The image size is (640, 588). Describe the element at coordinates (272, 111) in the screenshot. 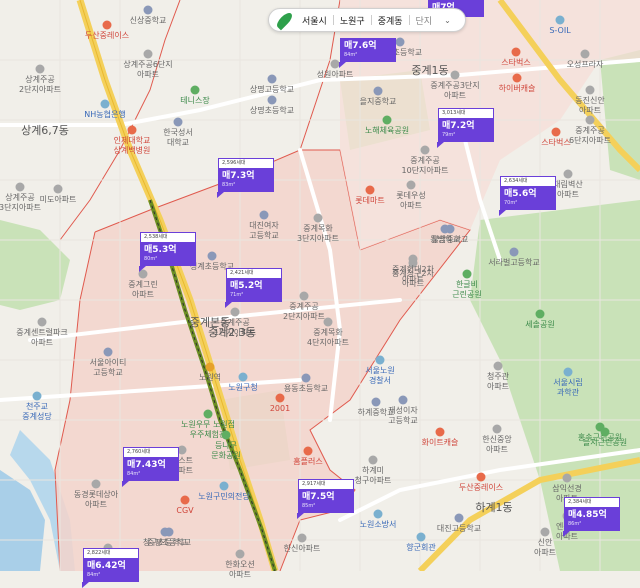

I see `place-label: 상명초등학교` at that location.